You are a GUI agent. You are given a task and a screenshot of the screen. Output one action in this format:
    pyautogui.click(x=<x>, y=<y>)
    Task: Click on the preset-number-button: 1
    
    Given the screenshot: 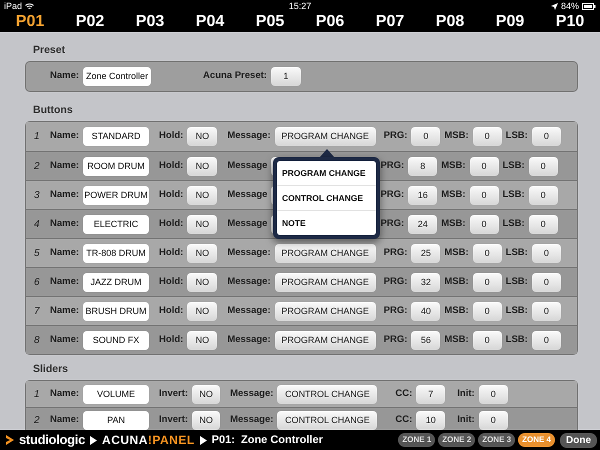 What is the action you would take?
    pyautogui.click(x=285, y=76)
    